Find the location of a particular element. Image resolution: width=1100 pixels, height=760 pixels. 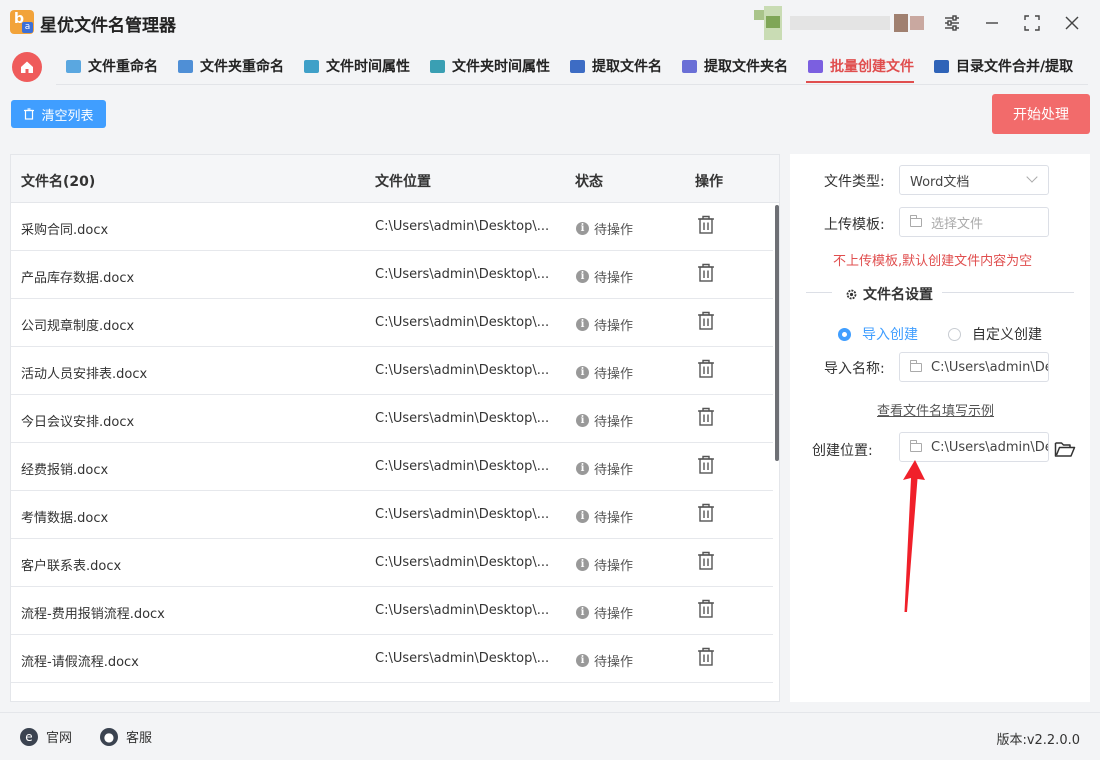

maximize-icon is located at coordinates (1032, 23).